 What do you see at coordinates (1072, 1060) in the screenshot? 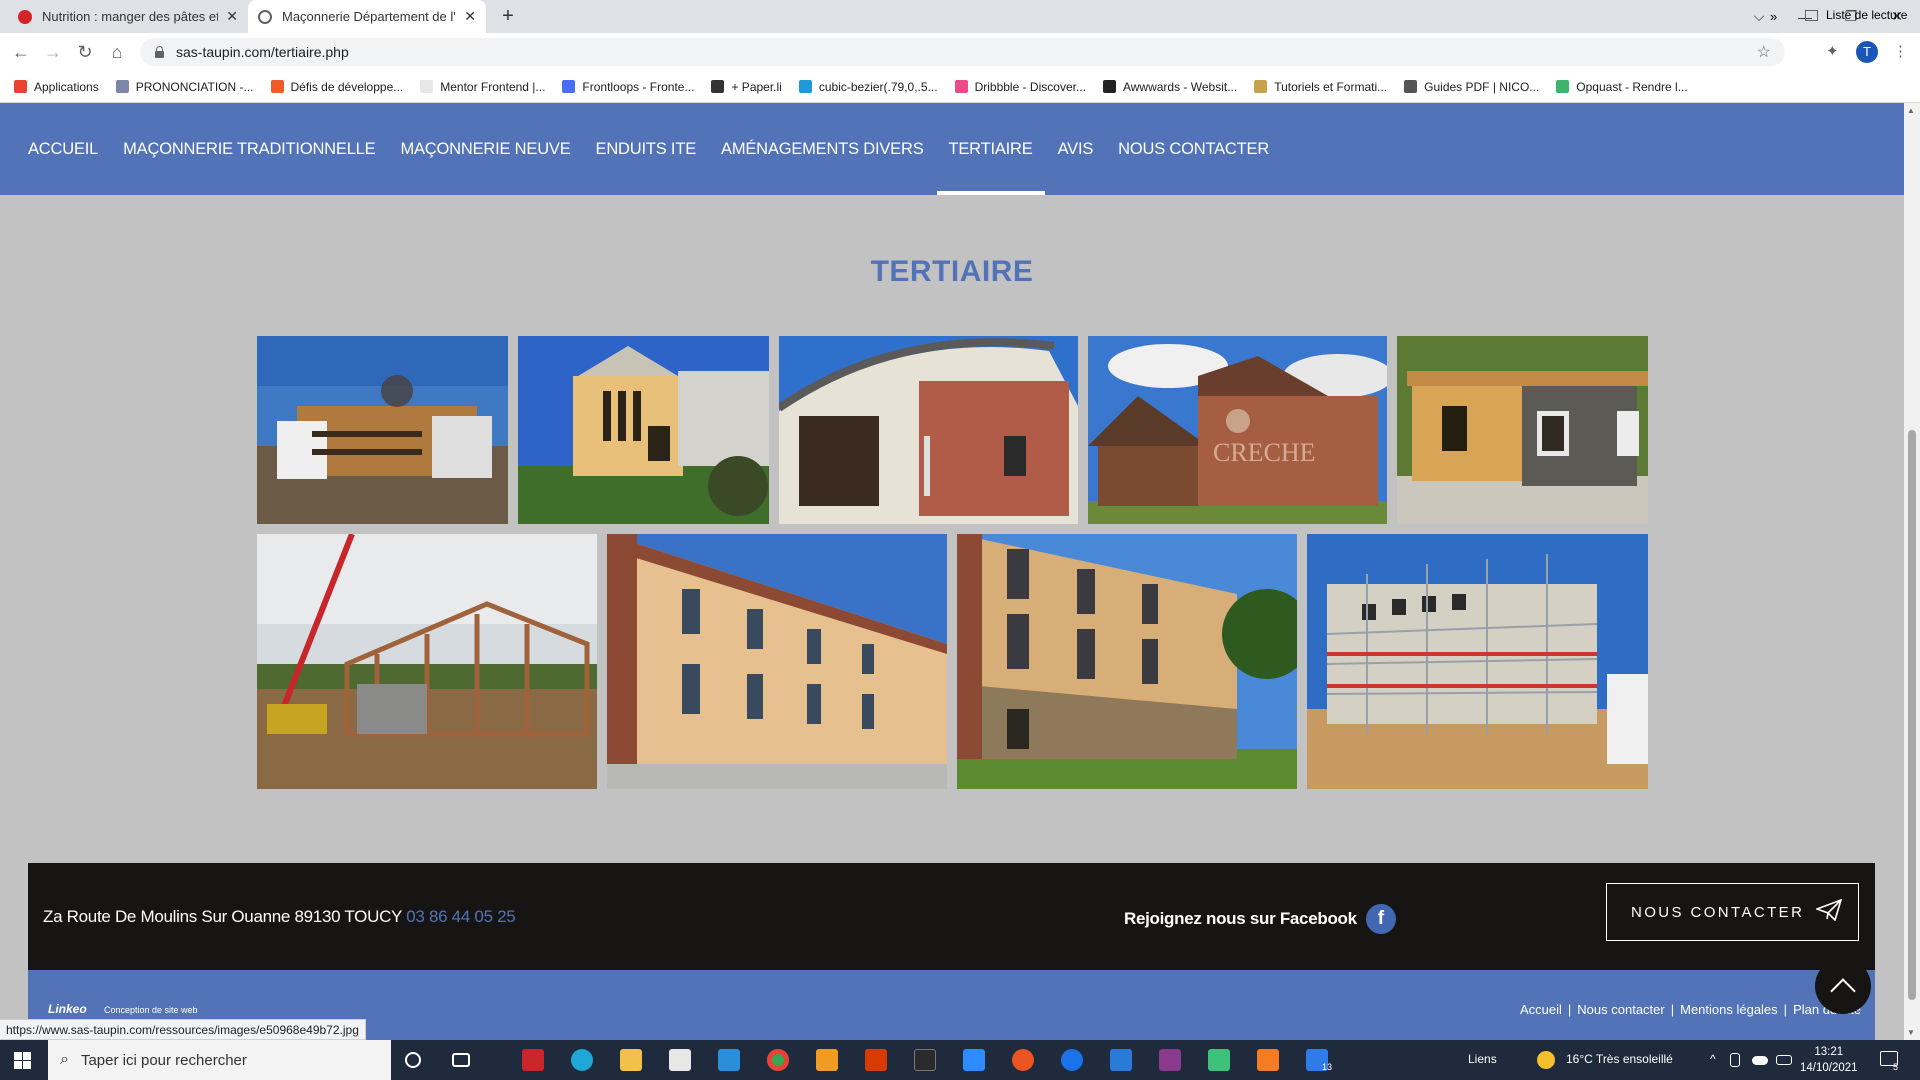
I see `maps-icon` at bounding box center [1072, 1060].